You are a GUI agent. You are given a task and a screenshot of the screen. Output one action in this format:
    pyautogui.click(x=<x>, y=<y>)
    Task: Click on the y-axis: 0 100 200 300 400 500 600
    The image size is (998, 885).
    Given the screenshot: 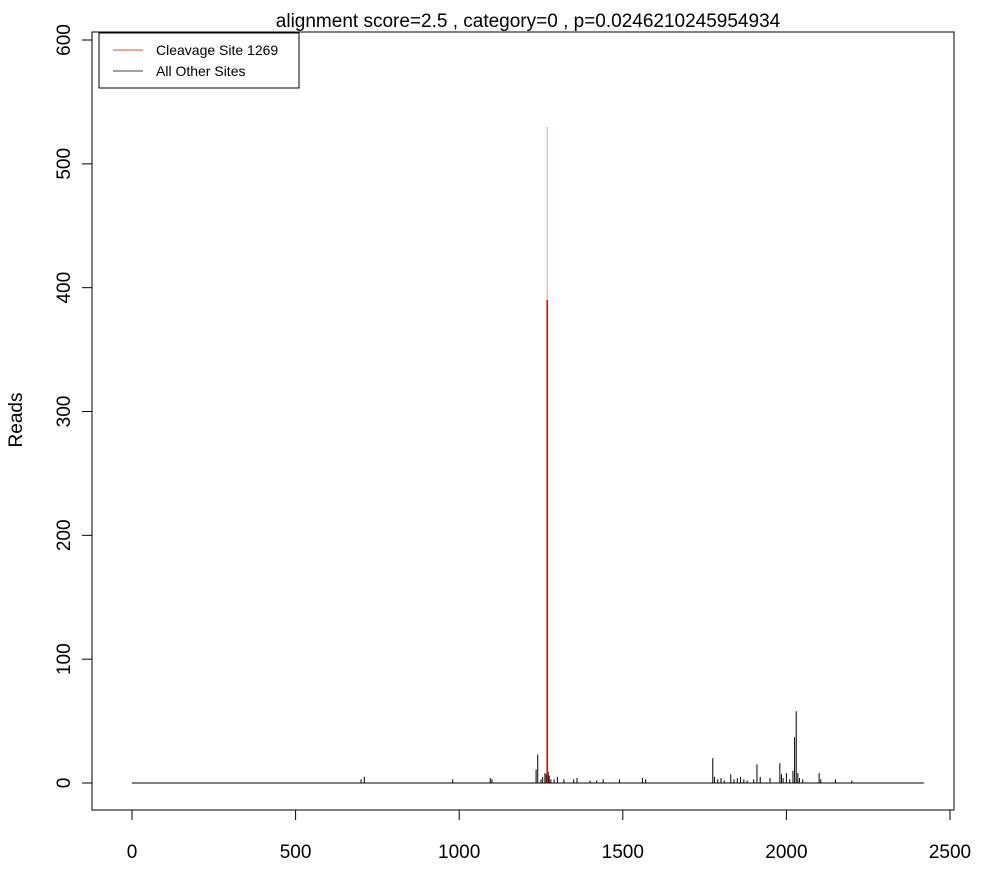 What is the action you would take?
    pyautogui.click(x=73, y=406)
    